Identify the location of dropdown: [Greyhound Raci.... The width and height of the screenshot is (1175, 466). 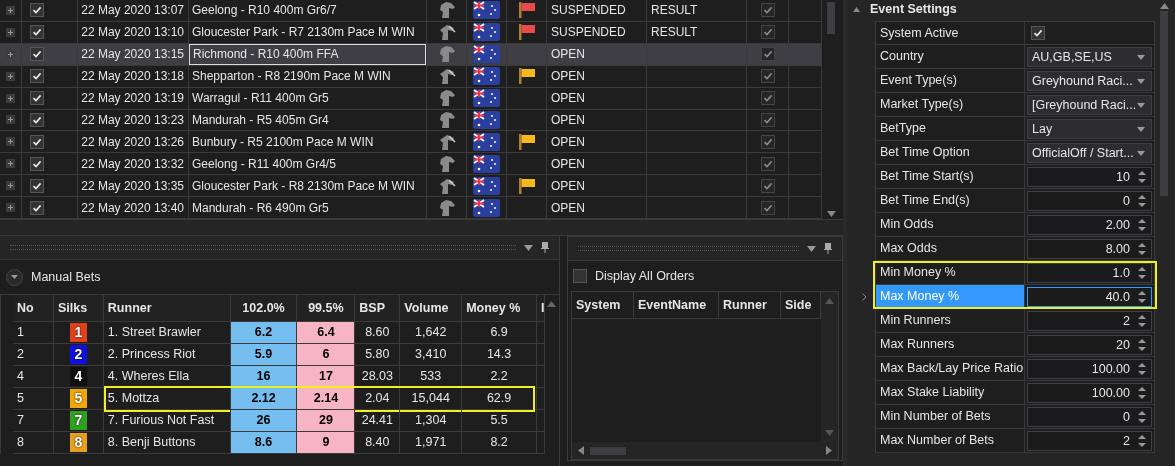
(1089, 105).